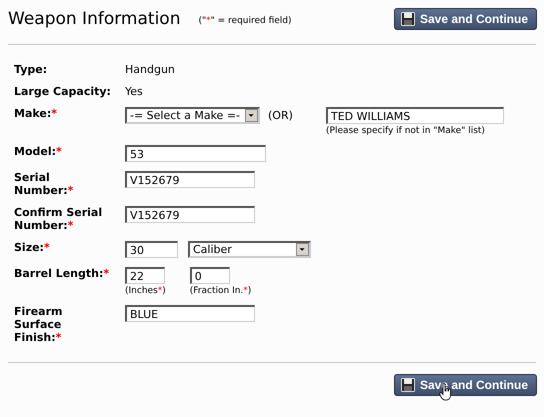 The height and width of the screenshot is (417, 544). Describe the element at coordinates (44, 184) in the screenshot. I see `field-label: Serial Number:*` at that location.